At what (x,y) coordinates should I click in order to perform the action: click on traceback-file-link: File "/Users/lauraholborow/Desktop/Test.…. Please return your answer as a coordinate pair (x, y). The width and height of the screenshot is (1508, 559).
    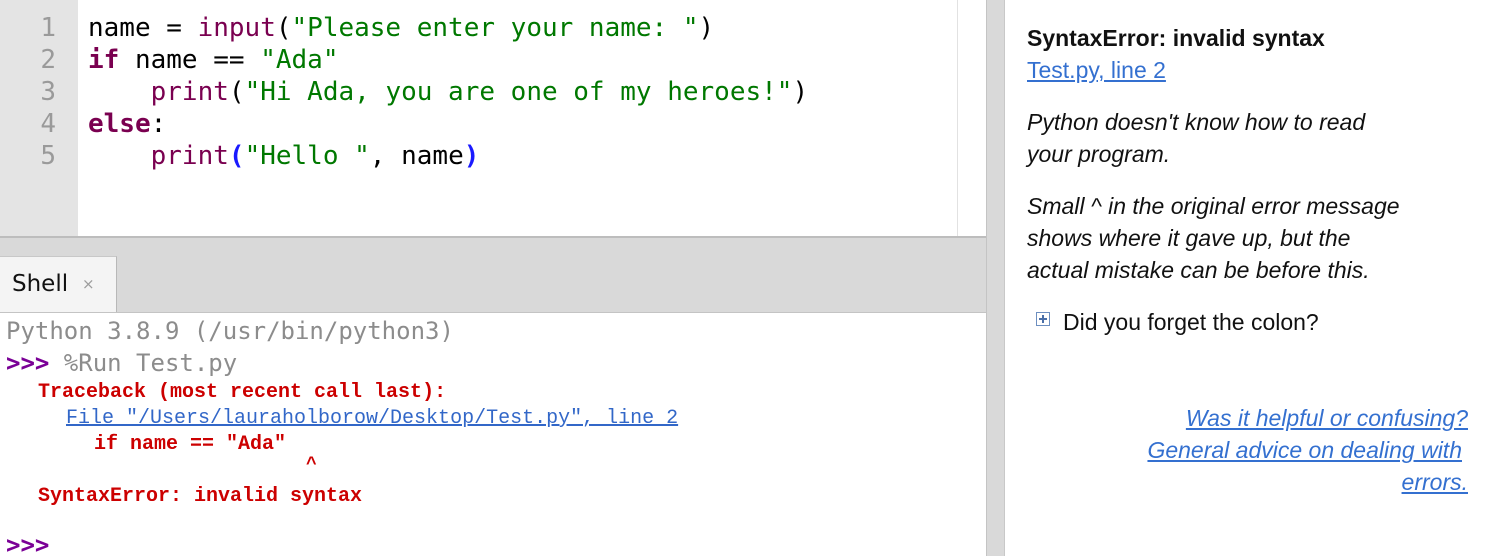
    Looking at the image, I should click on (372, 418).